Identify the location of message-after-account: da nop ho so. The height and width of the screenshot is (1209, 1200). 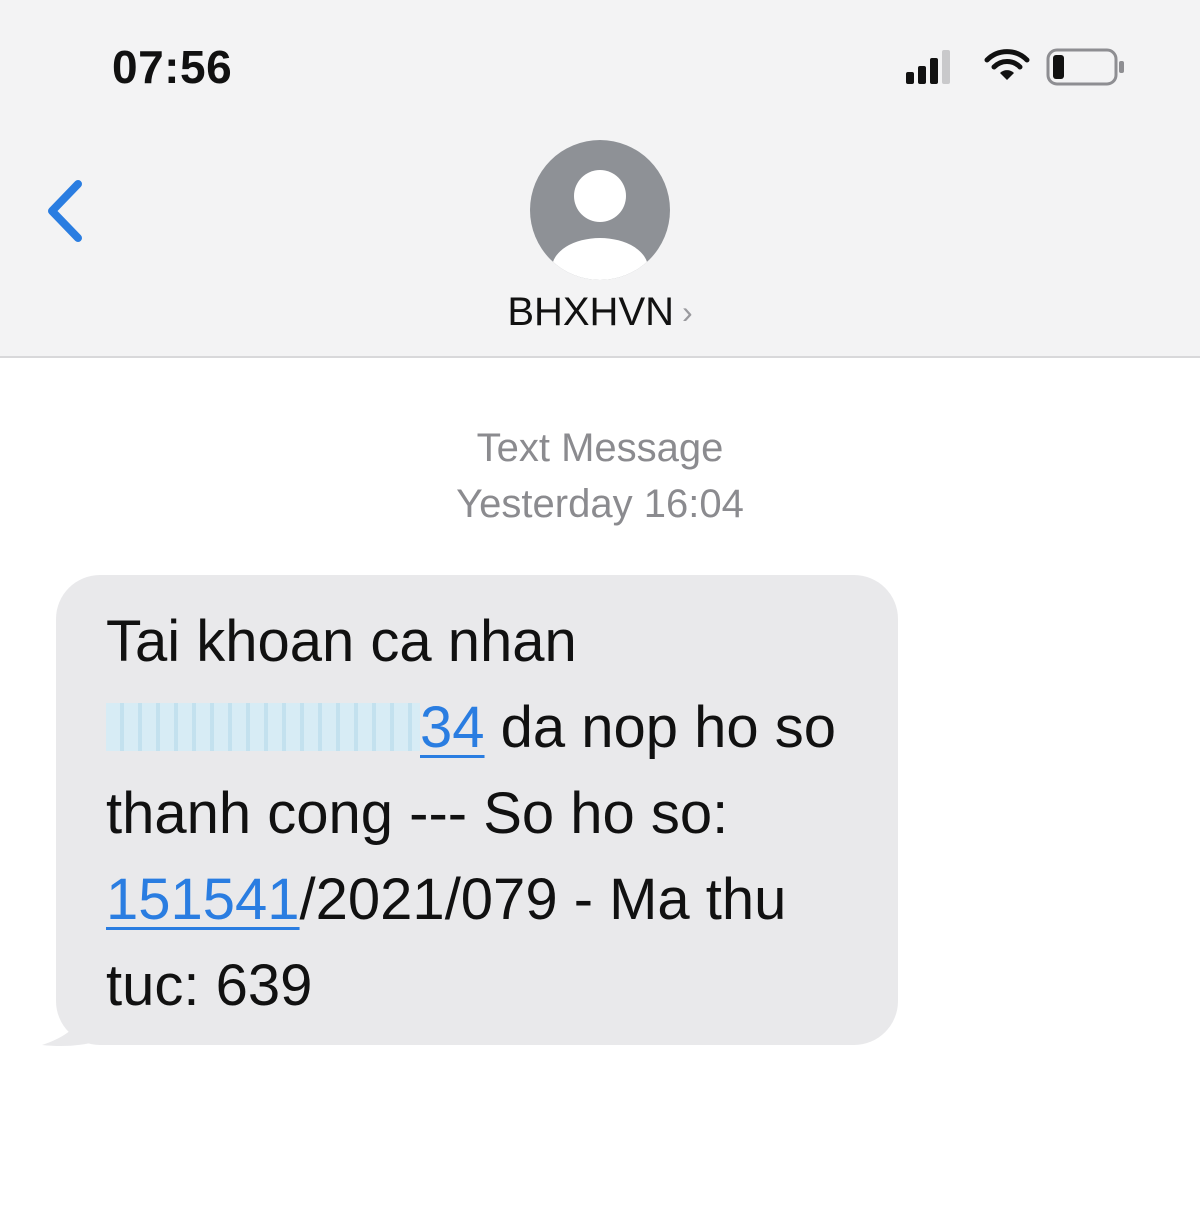
(660, 727).